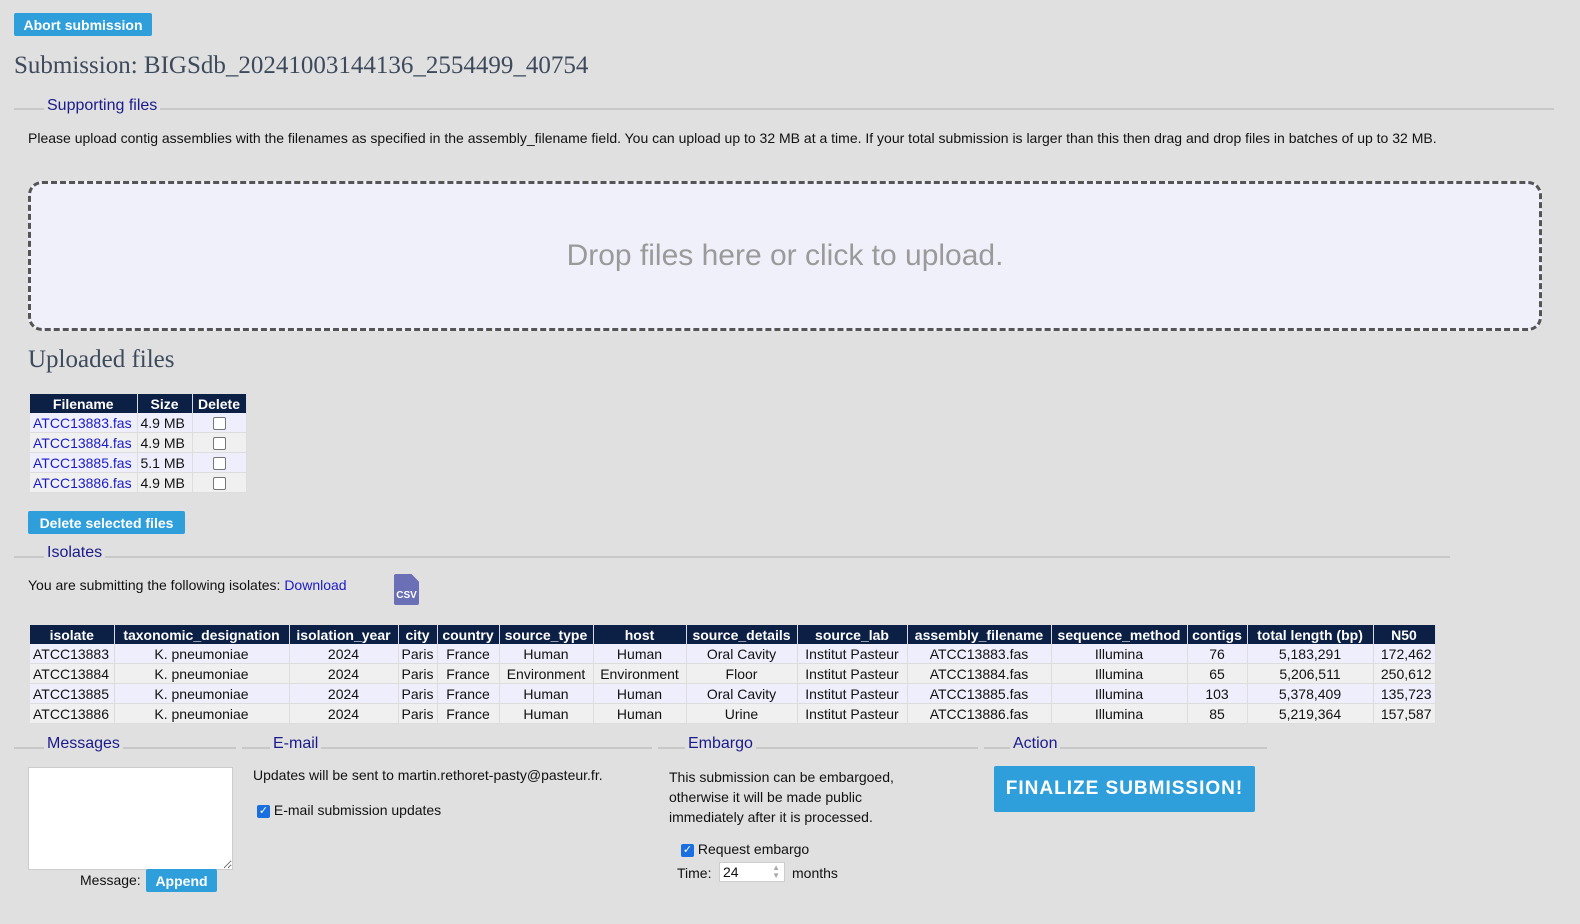 Image resolution: width=1580 pixels, height=924 pixels. What do you see at coordinates (82, 423) in the screenshot?
I see `file-link: ATCC13883.fas` at bounding box center [82, 423].